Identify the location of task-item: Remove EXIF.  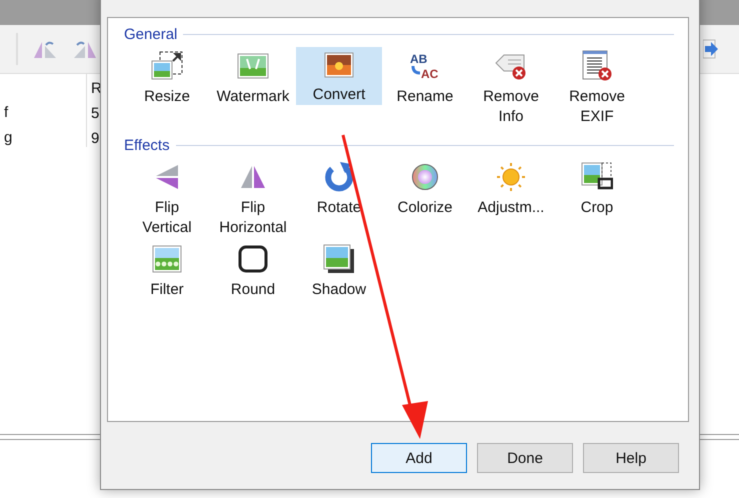
(597, 88).